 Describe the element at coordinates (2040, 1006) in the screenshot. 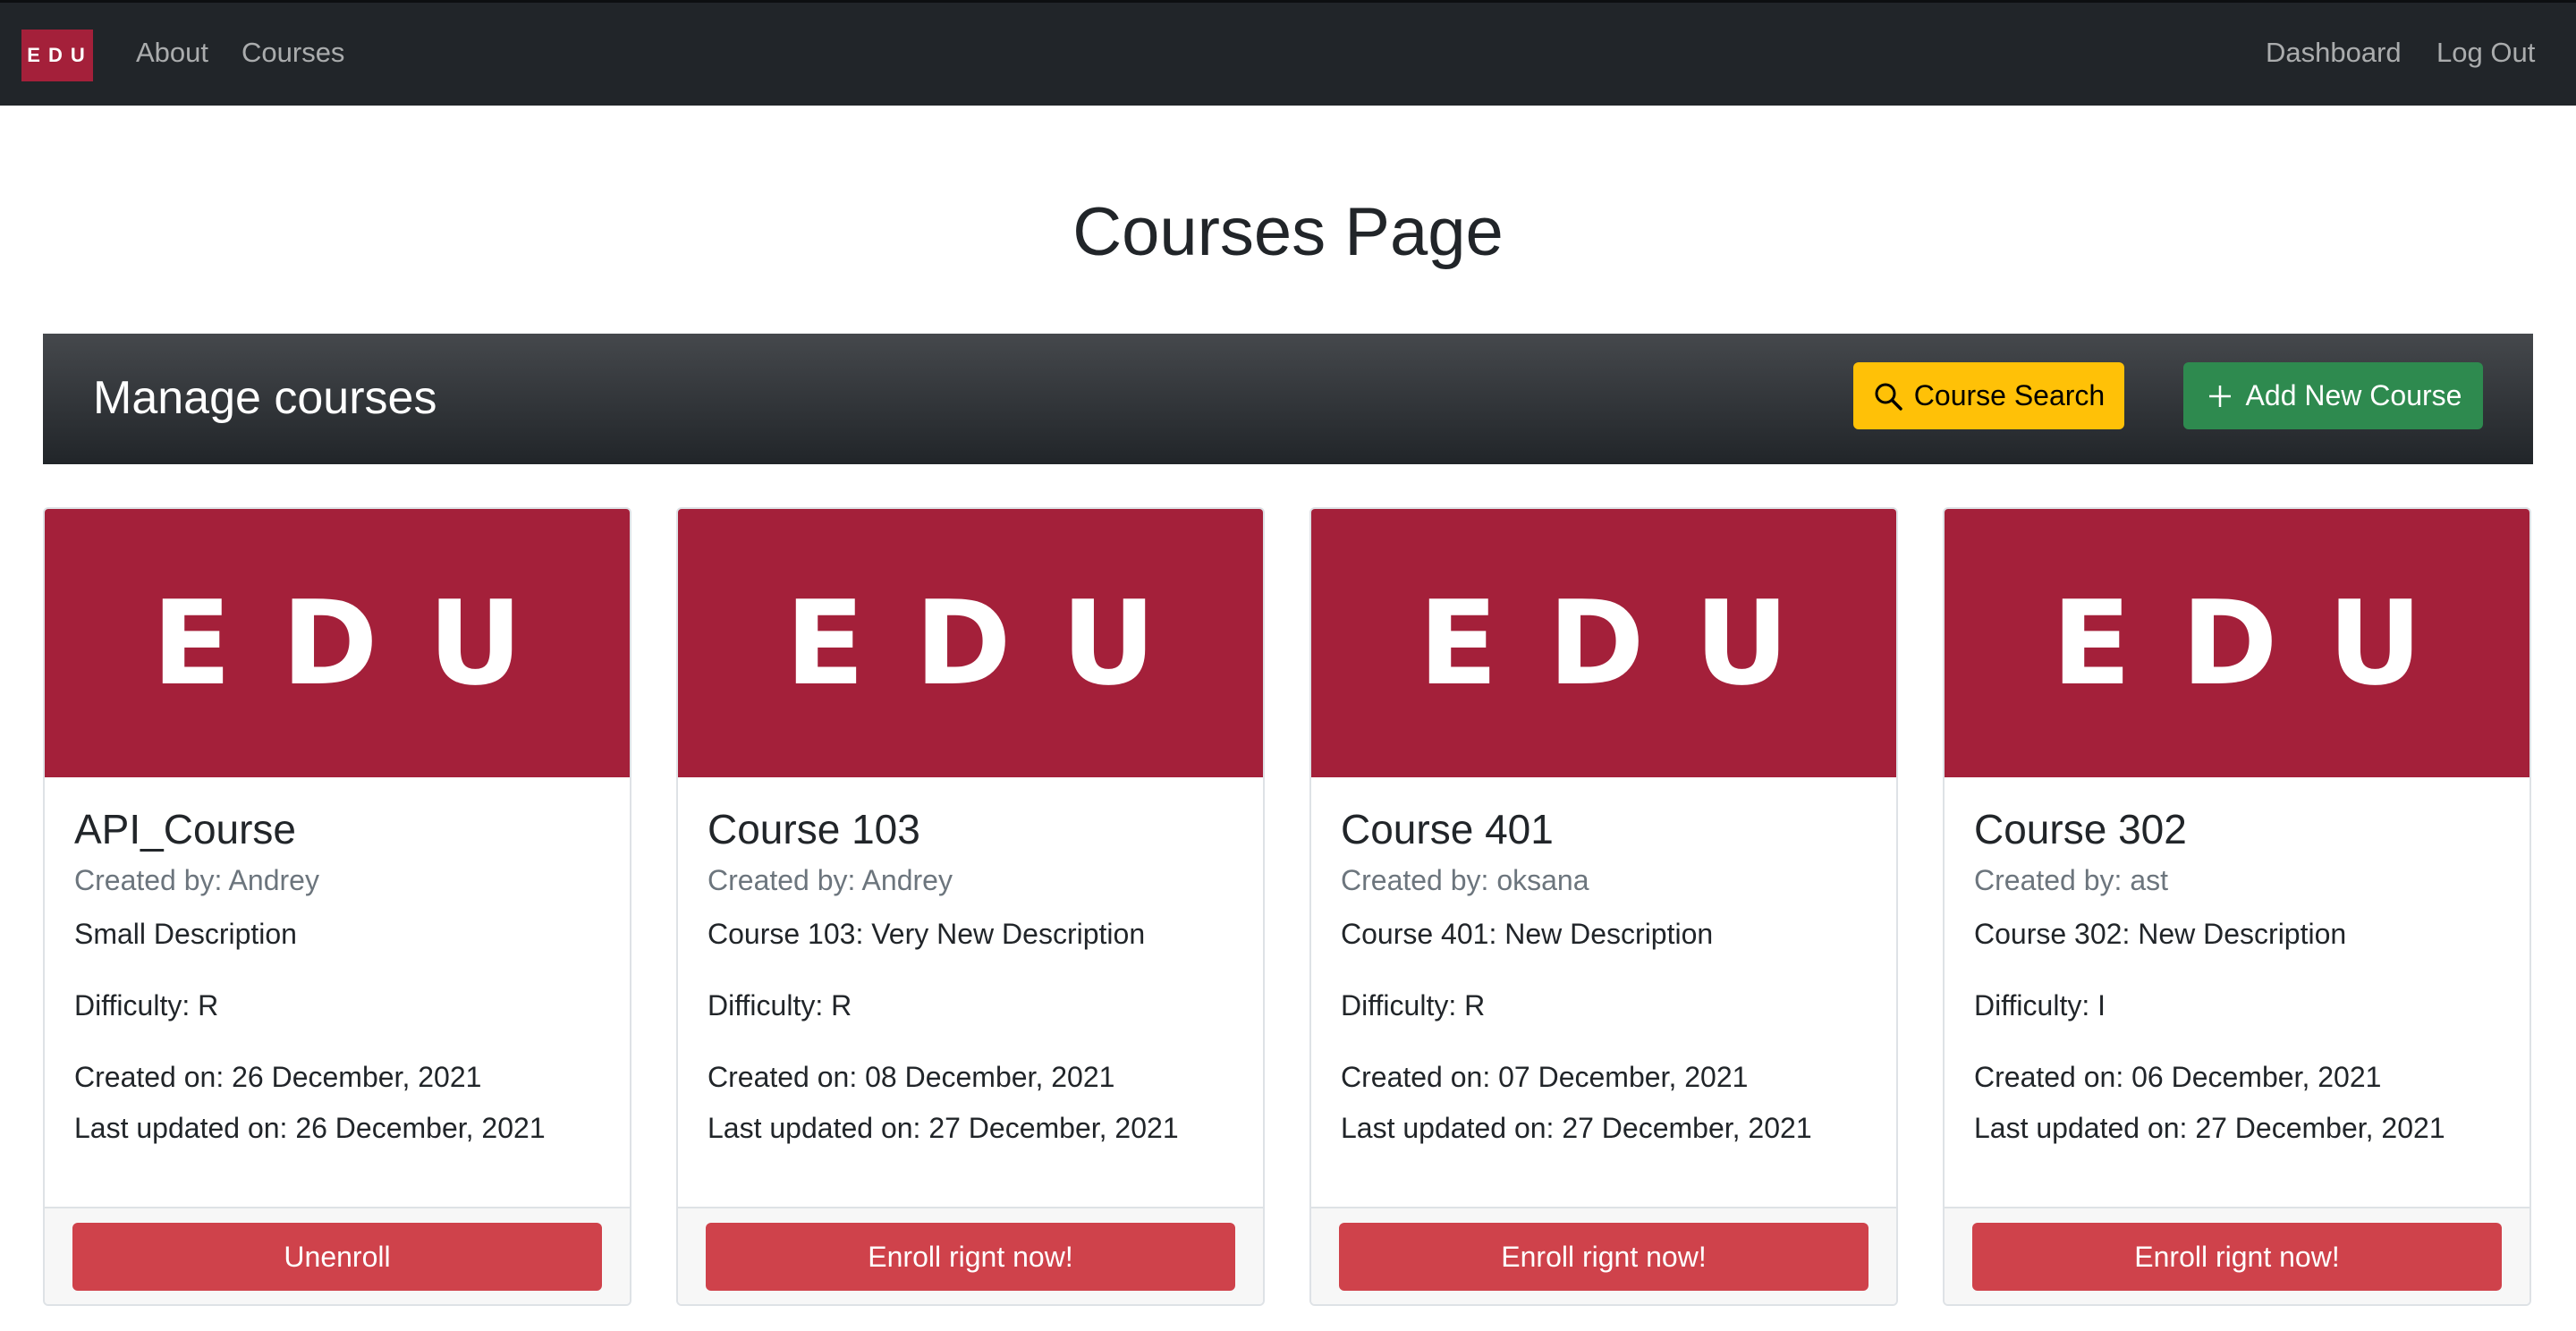

I see `course-card-difficulty: Difficulty: I` at that location.